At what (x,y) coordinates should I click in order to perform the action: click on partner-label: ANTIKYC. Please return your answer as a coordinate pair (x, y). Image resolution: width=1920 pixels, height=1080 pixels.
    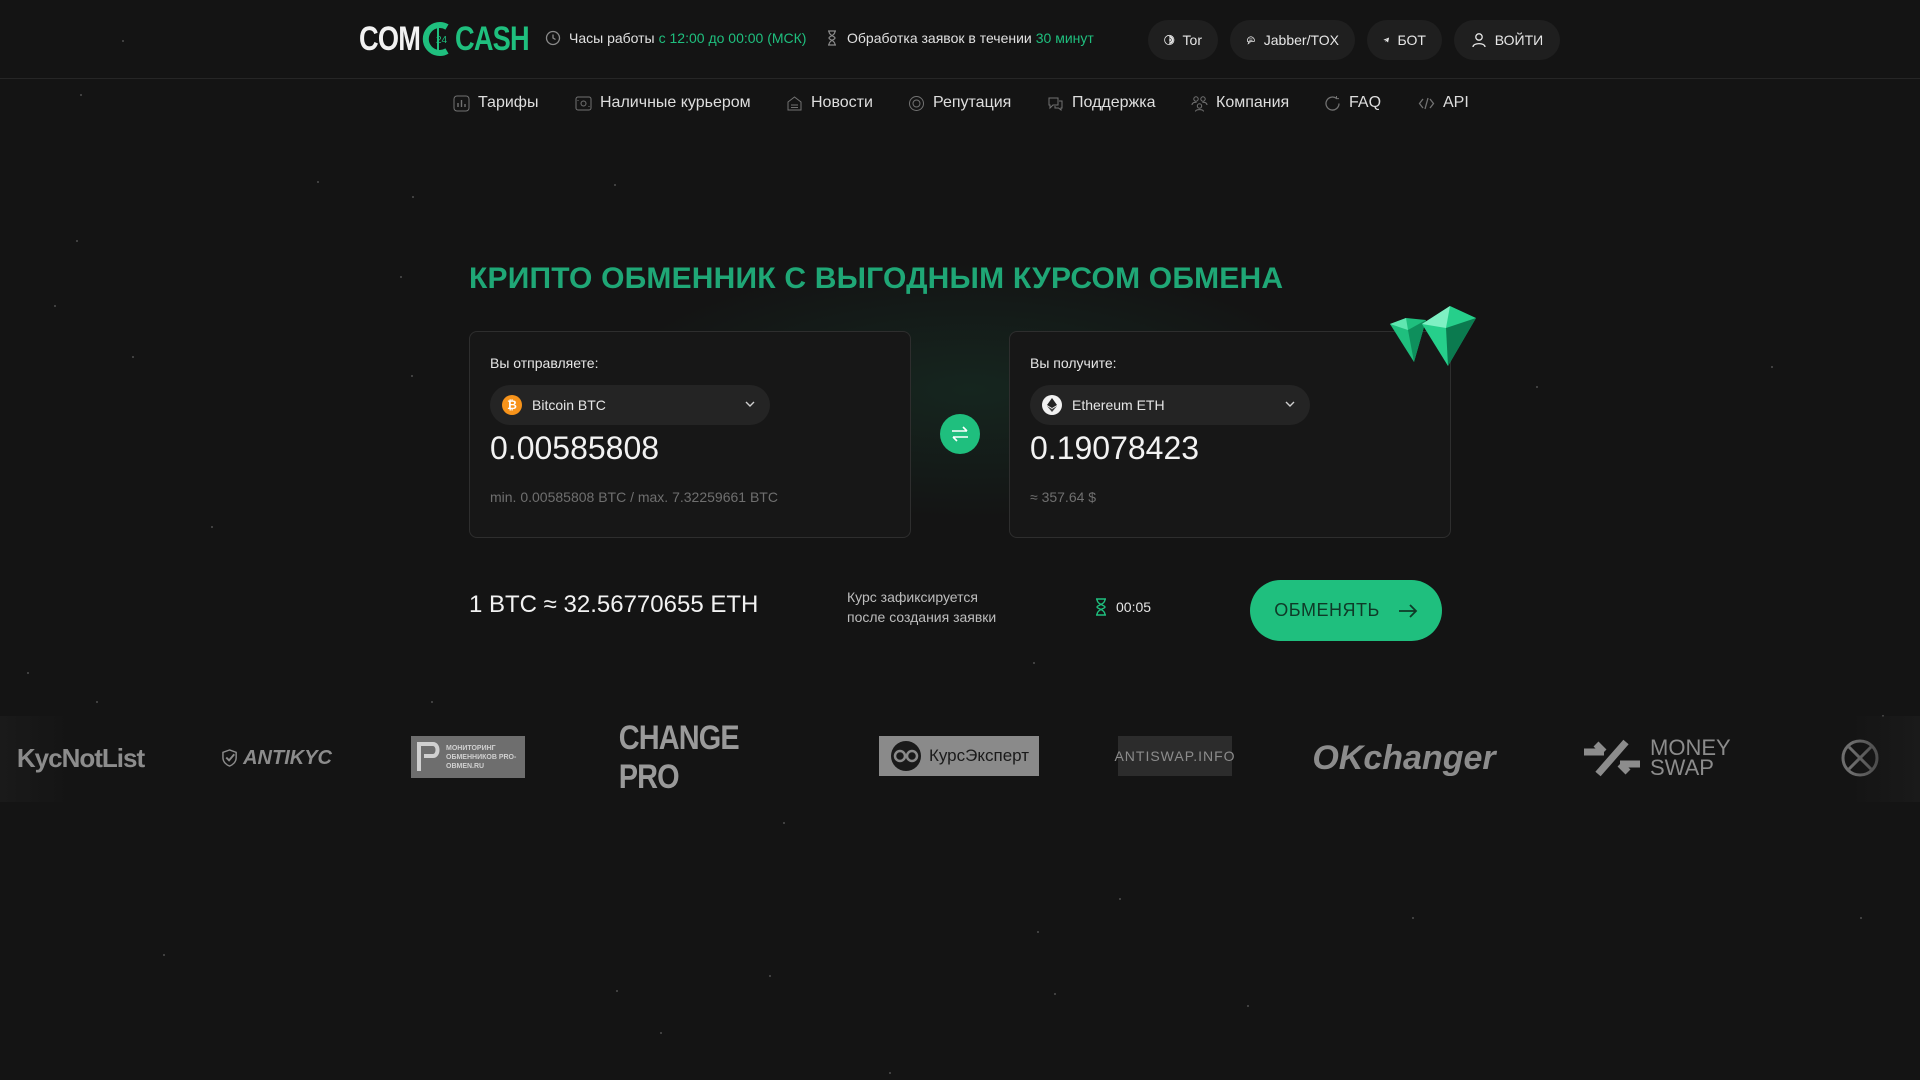
    Looking at the image, I should click on (287, 757).